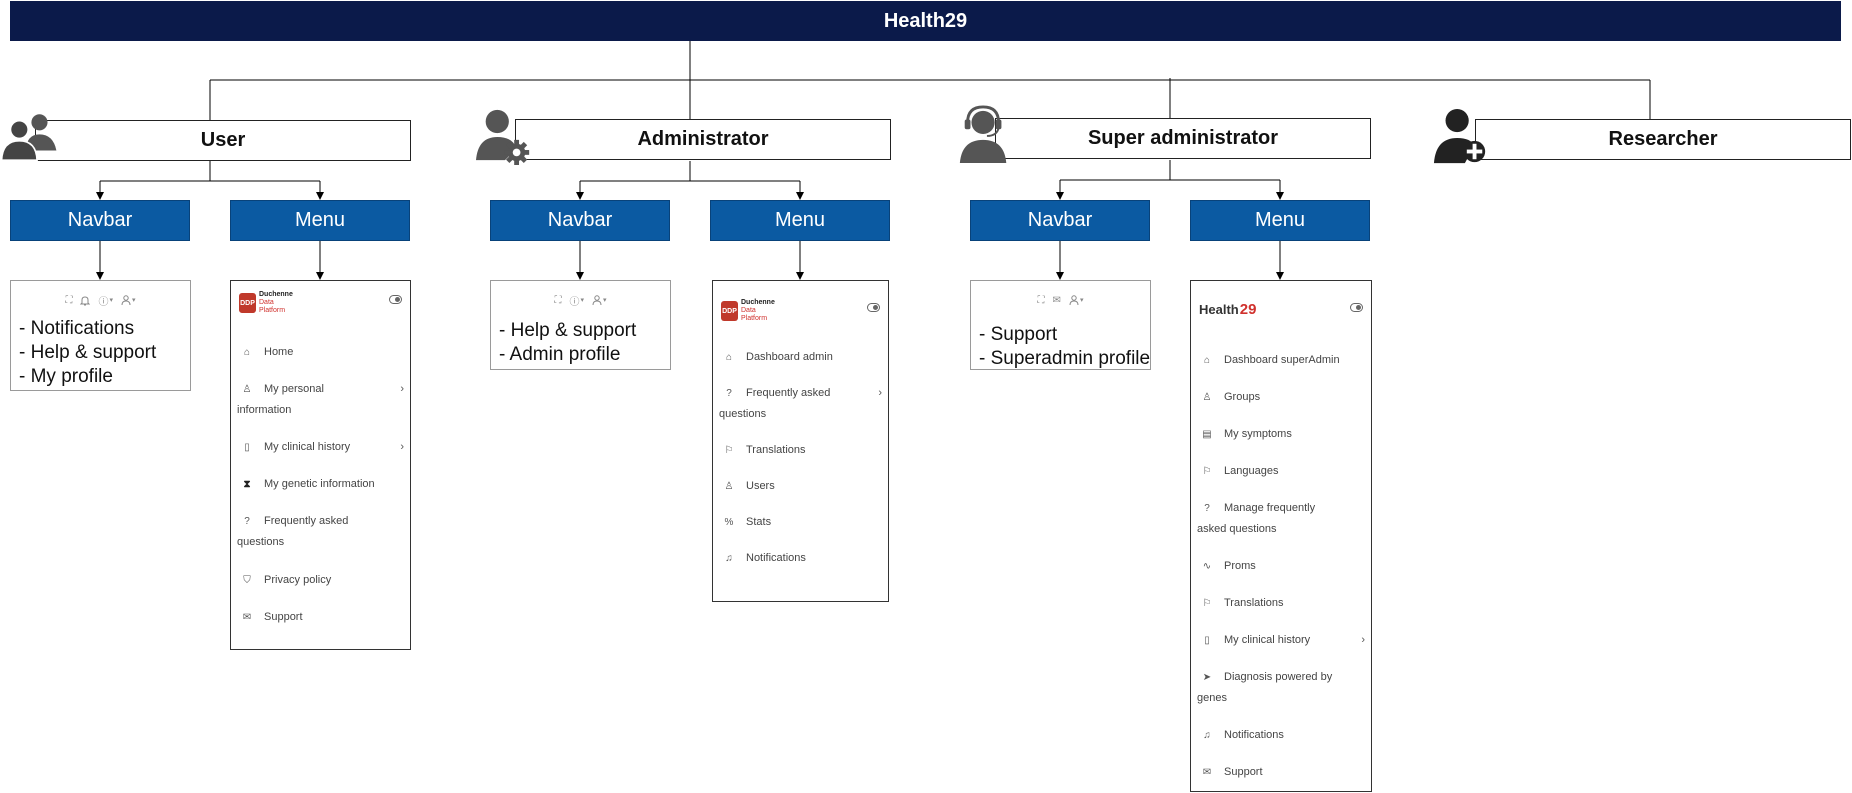  What do you see at coordinates (1281, 360) in the screenshot?
I see `menu-item-dashboard-superadmin: ⌂ Dashboard superAdmin` at bounding box center [1281, 360].